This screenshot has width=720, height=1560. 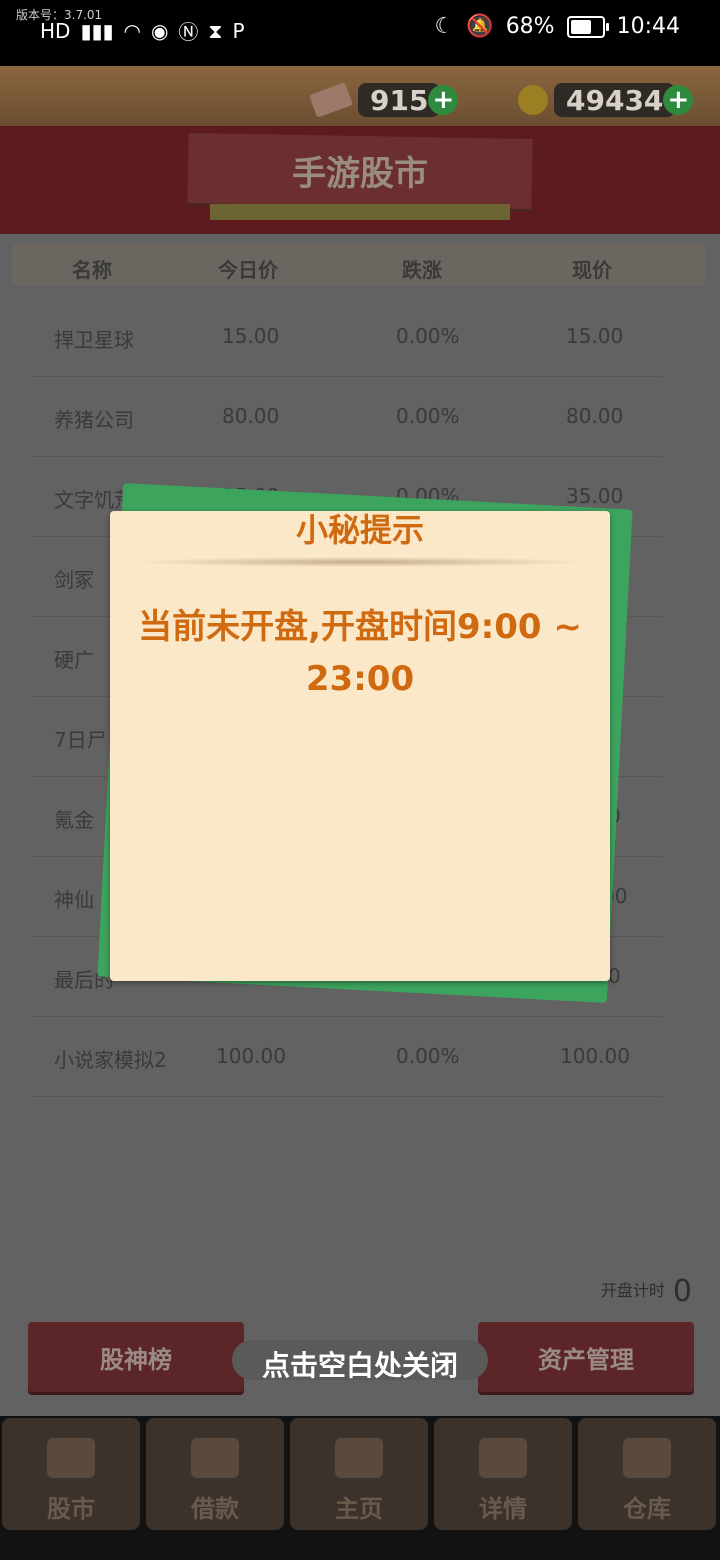 I want to click on wifi-icon: ◠, so click(x=132, y=30).